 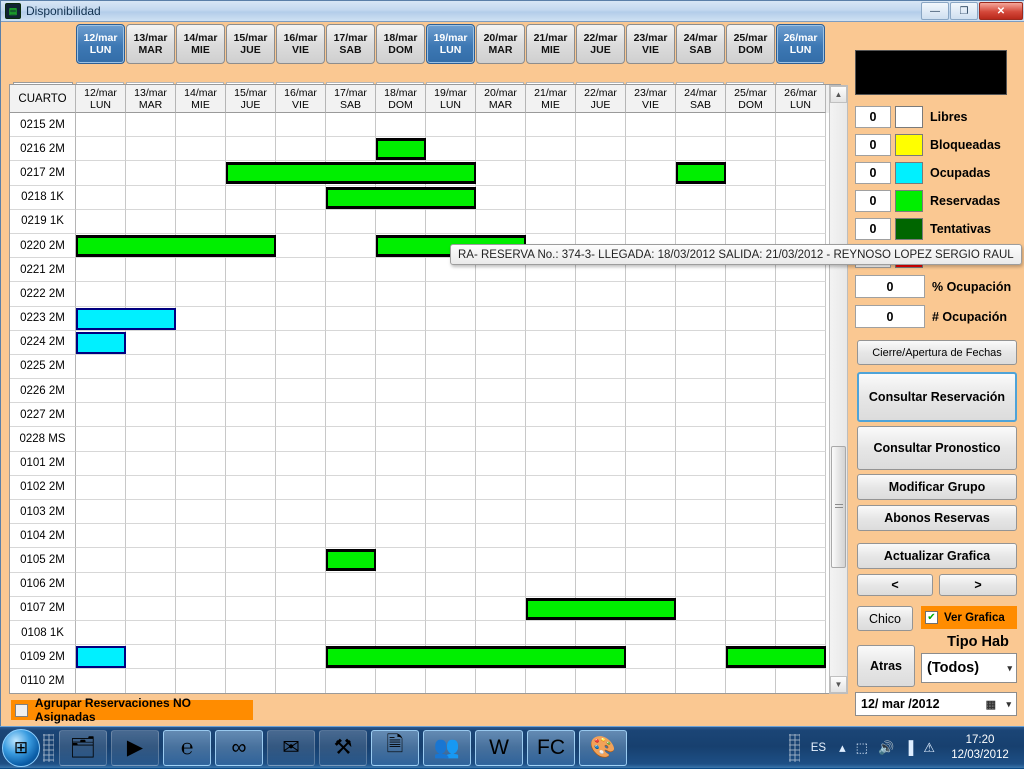 What do you see at coordinates (937, 518) in the screenshot?
I see `abonos-reservas-button: Abonos Reservas` at bounding box center [937, 518].